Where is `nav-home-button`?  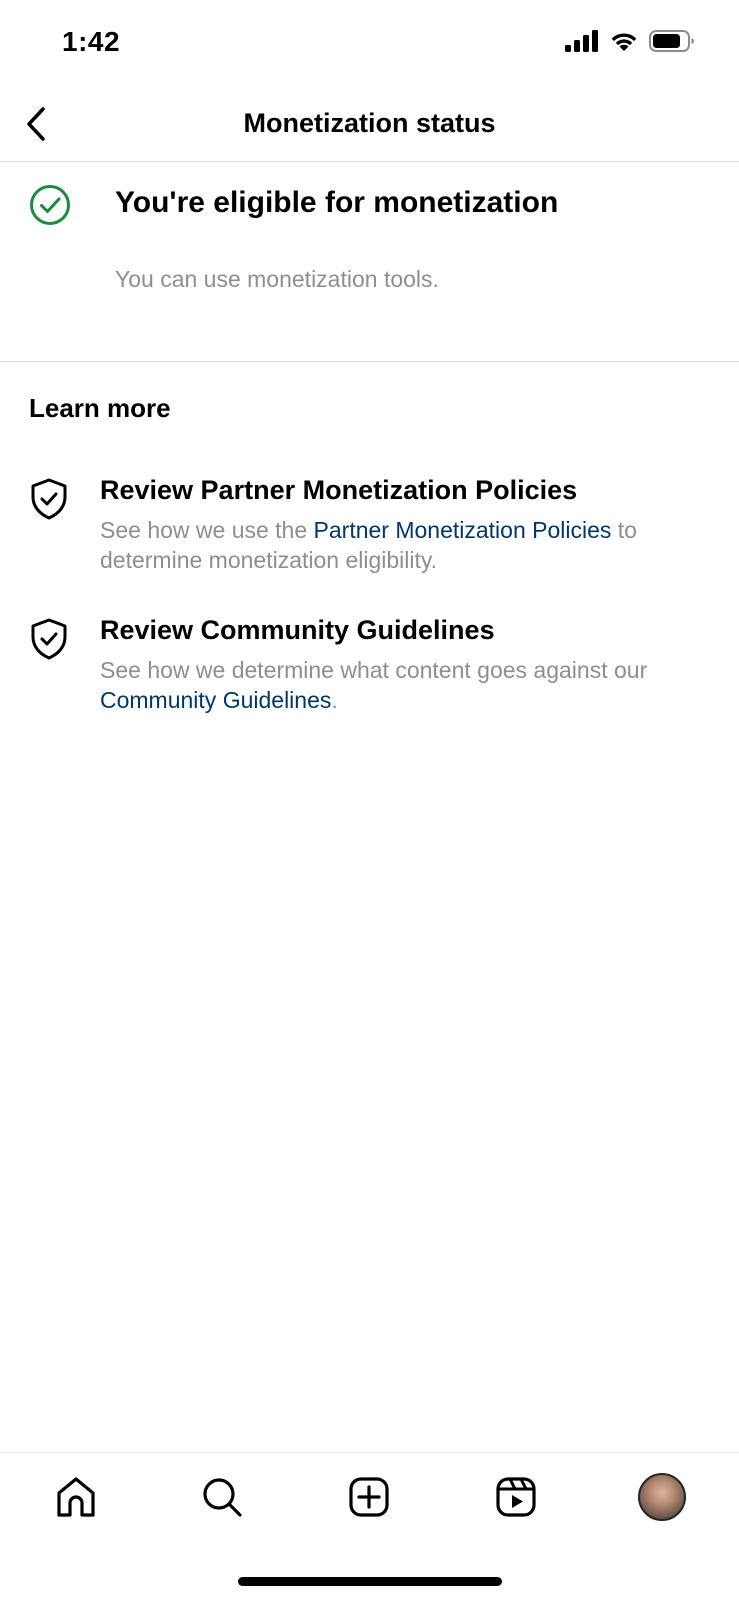
nav-home-button is located at coordinates (76, 1497).